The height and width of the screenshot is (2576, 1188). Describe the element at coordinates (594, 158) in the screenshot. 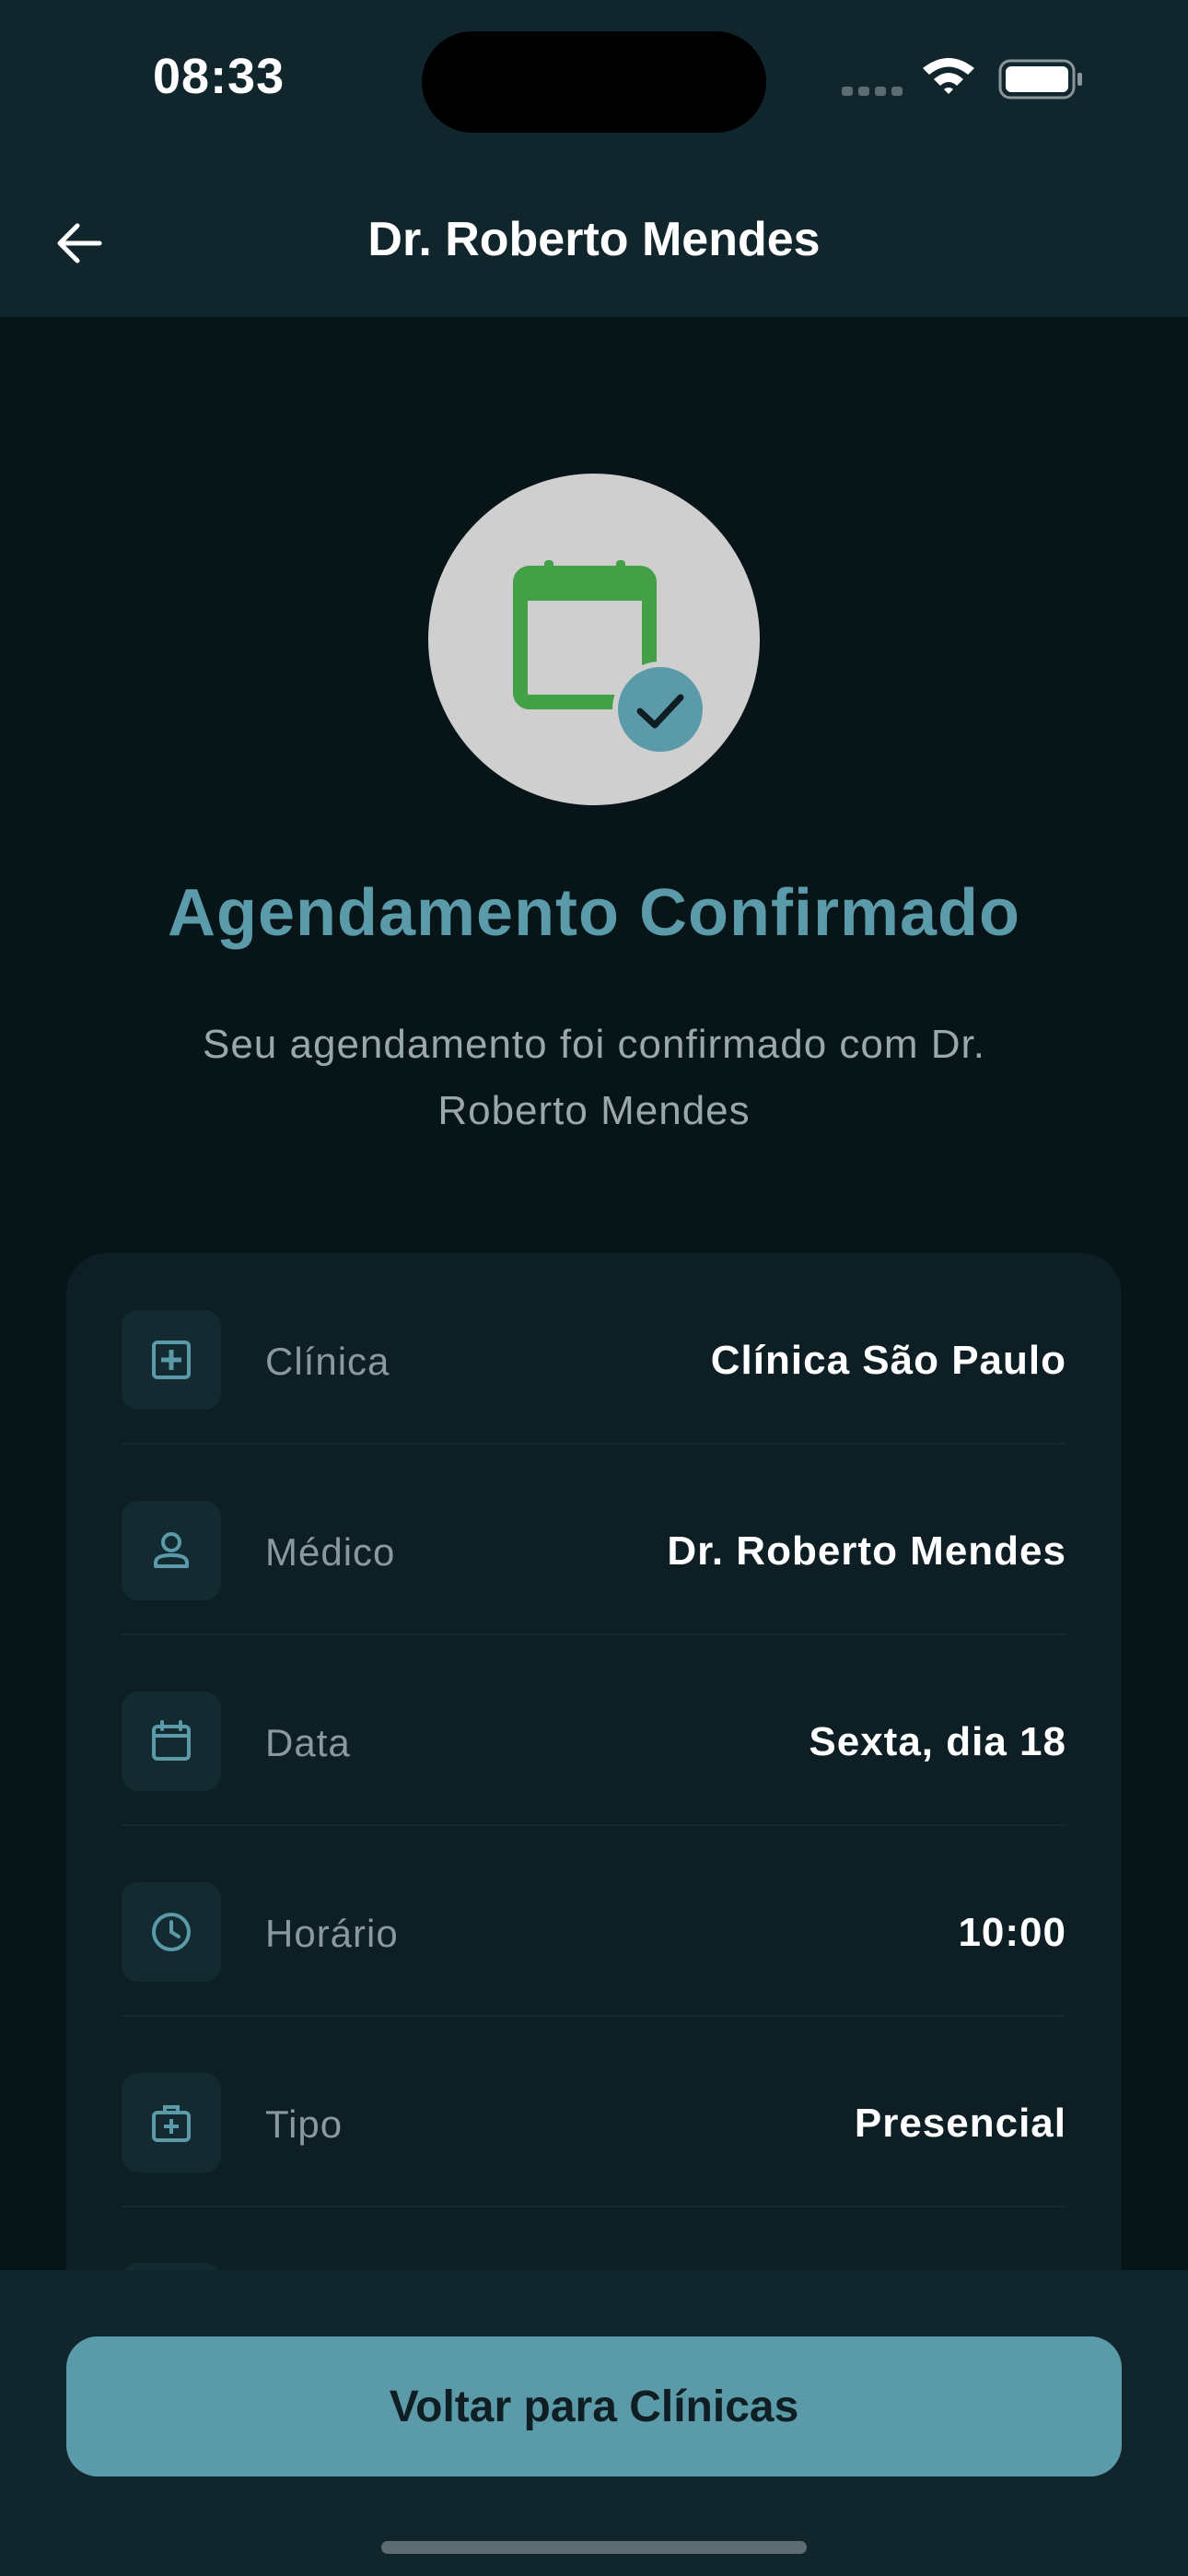

I see `top-bar: 08:33 Dr. Roberto Mendes` at that location.